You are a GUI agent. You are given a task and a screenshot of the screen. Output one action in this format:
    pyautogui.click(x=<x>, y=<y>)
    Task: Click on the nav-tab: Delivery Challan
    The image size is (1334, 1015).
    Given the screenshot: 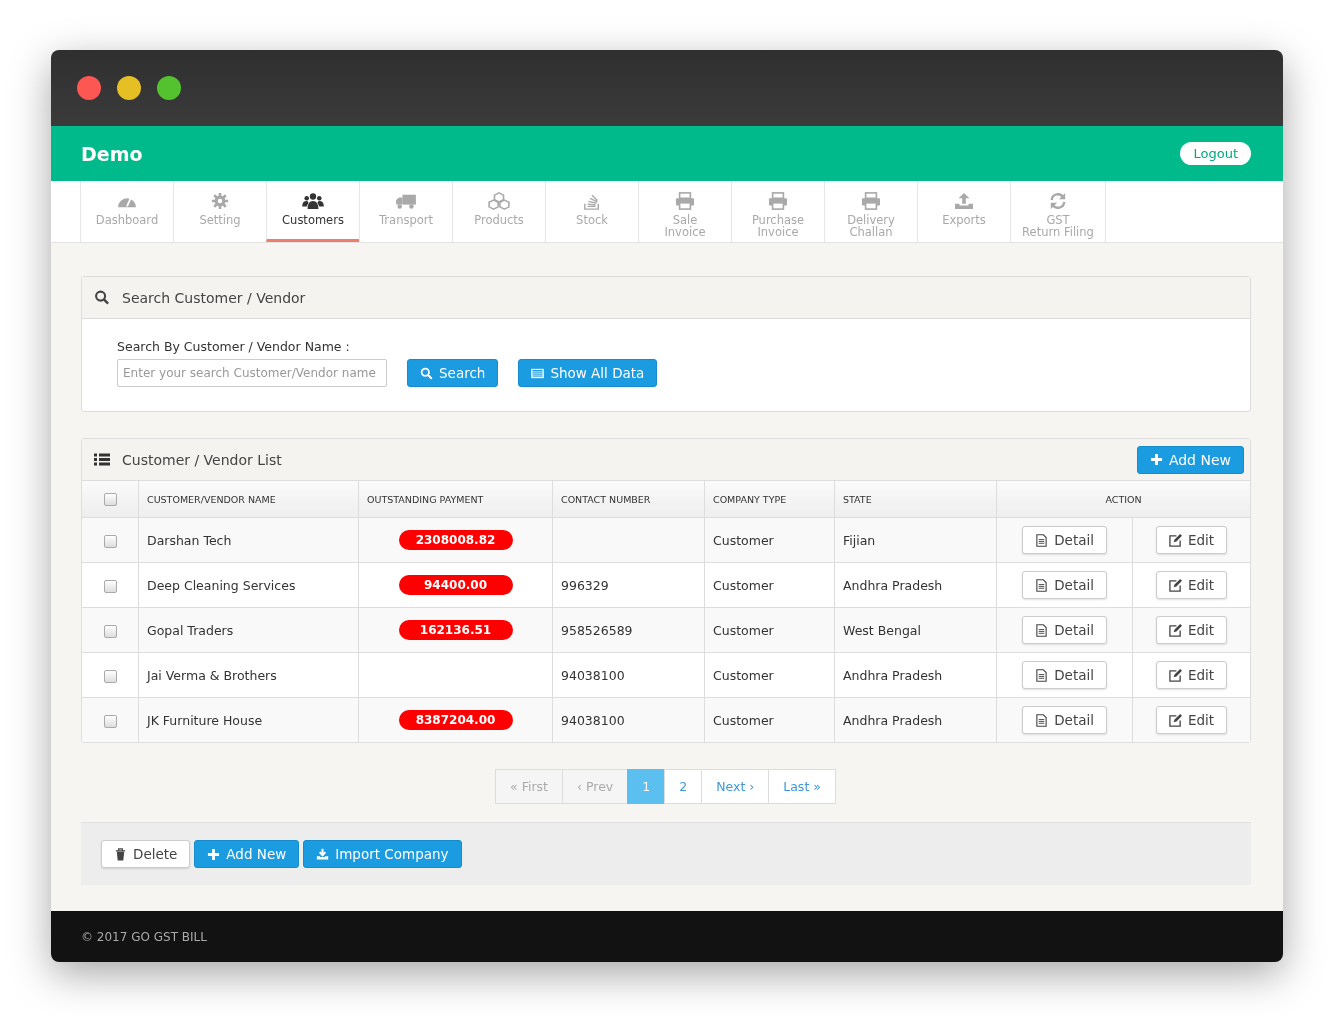 What is the action you would take?
    pyautogui.click(x=870, y=211)
    